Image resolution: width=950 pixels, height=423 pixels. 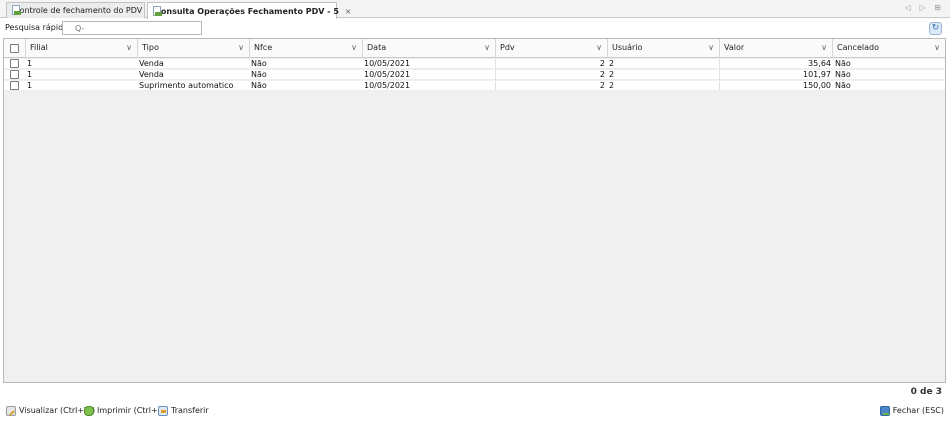 I want to click on table-row: 1 Venda Não 10/05/2021 2 2 35,64 Não, so click(x=474, y=64).